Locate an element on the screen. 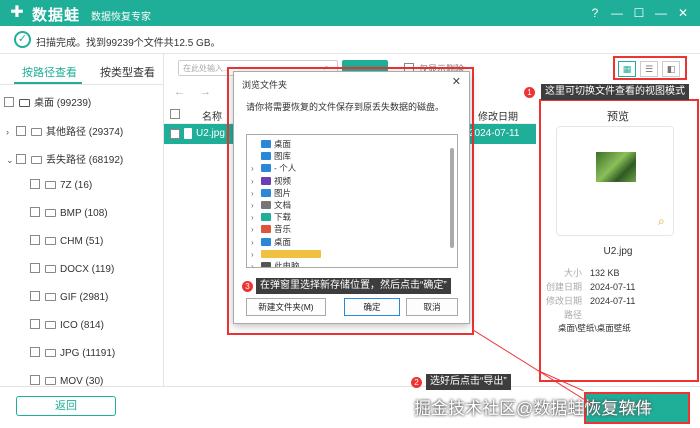 The height and width of the screenshot is (428, 700). folder-node: › 下载 is located at coordinates (271, 217).